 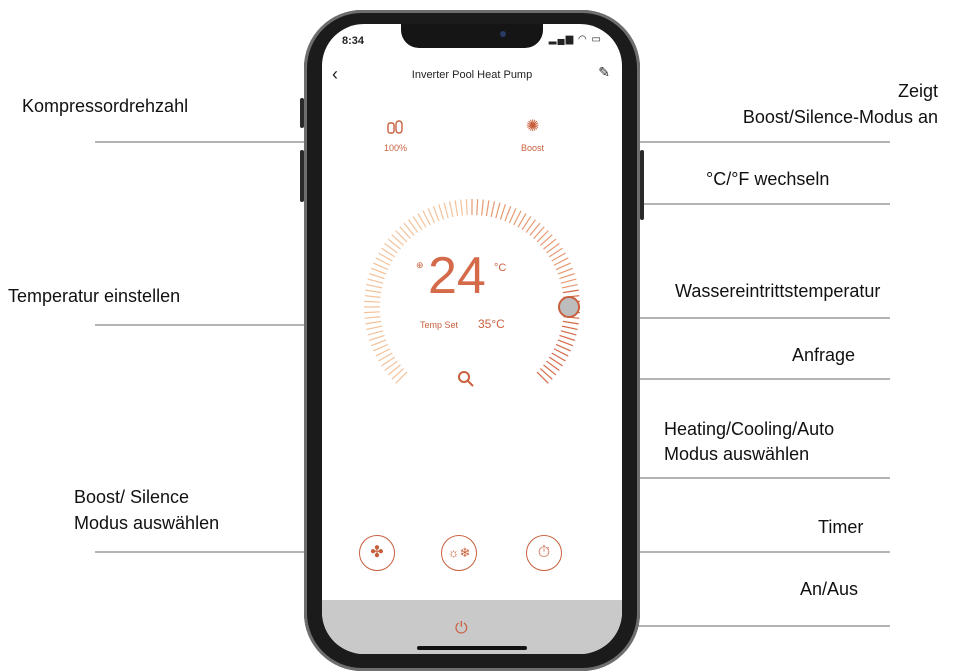 I want to click on volume-down-button, so click(x=302, y=176).